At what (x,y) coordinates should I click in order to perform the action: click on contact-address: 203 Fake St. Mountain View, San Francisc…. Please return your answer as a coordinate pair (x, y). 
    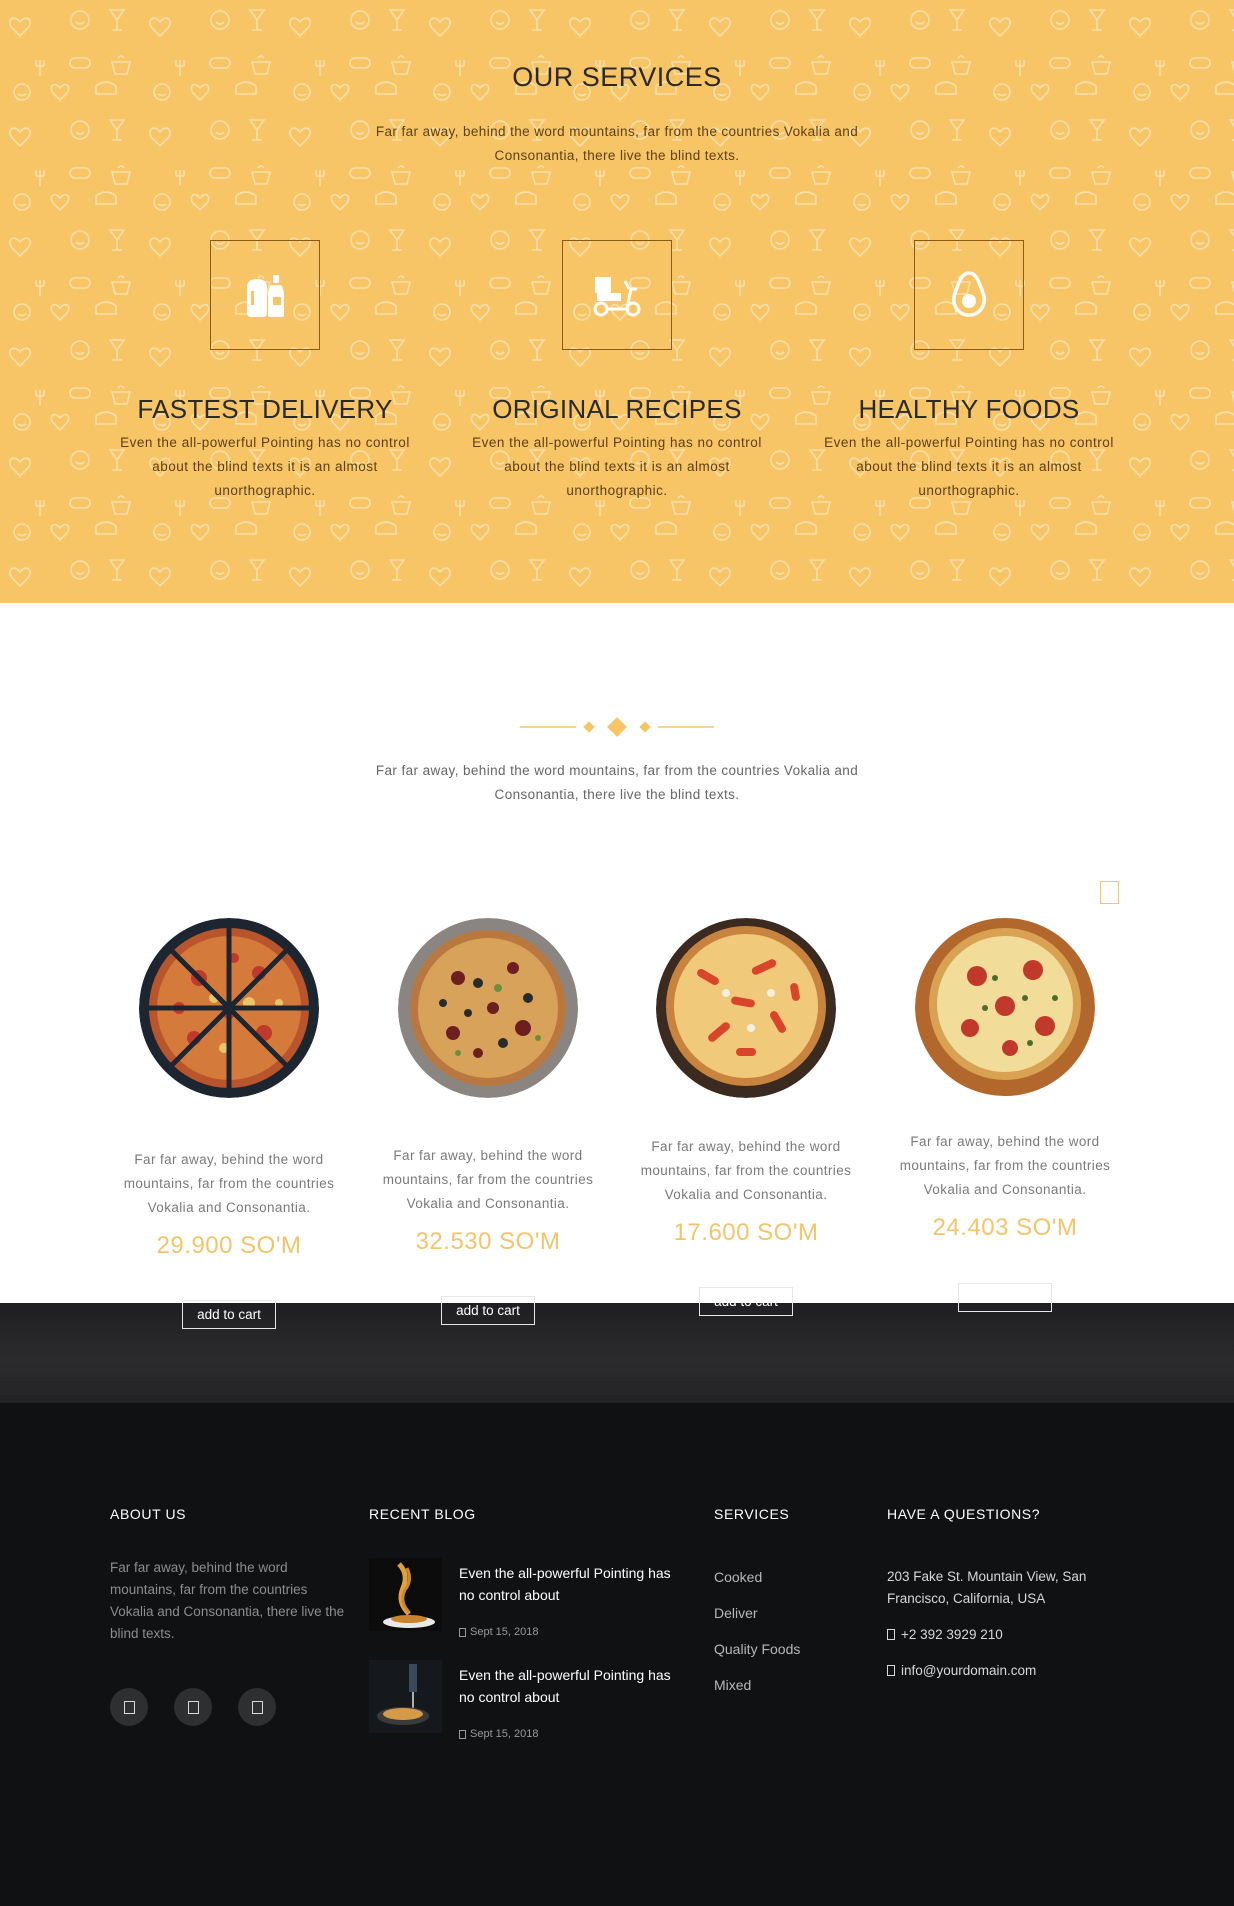
    Looking at the image, I should click on (987, 1587).